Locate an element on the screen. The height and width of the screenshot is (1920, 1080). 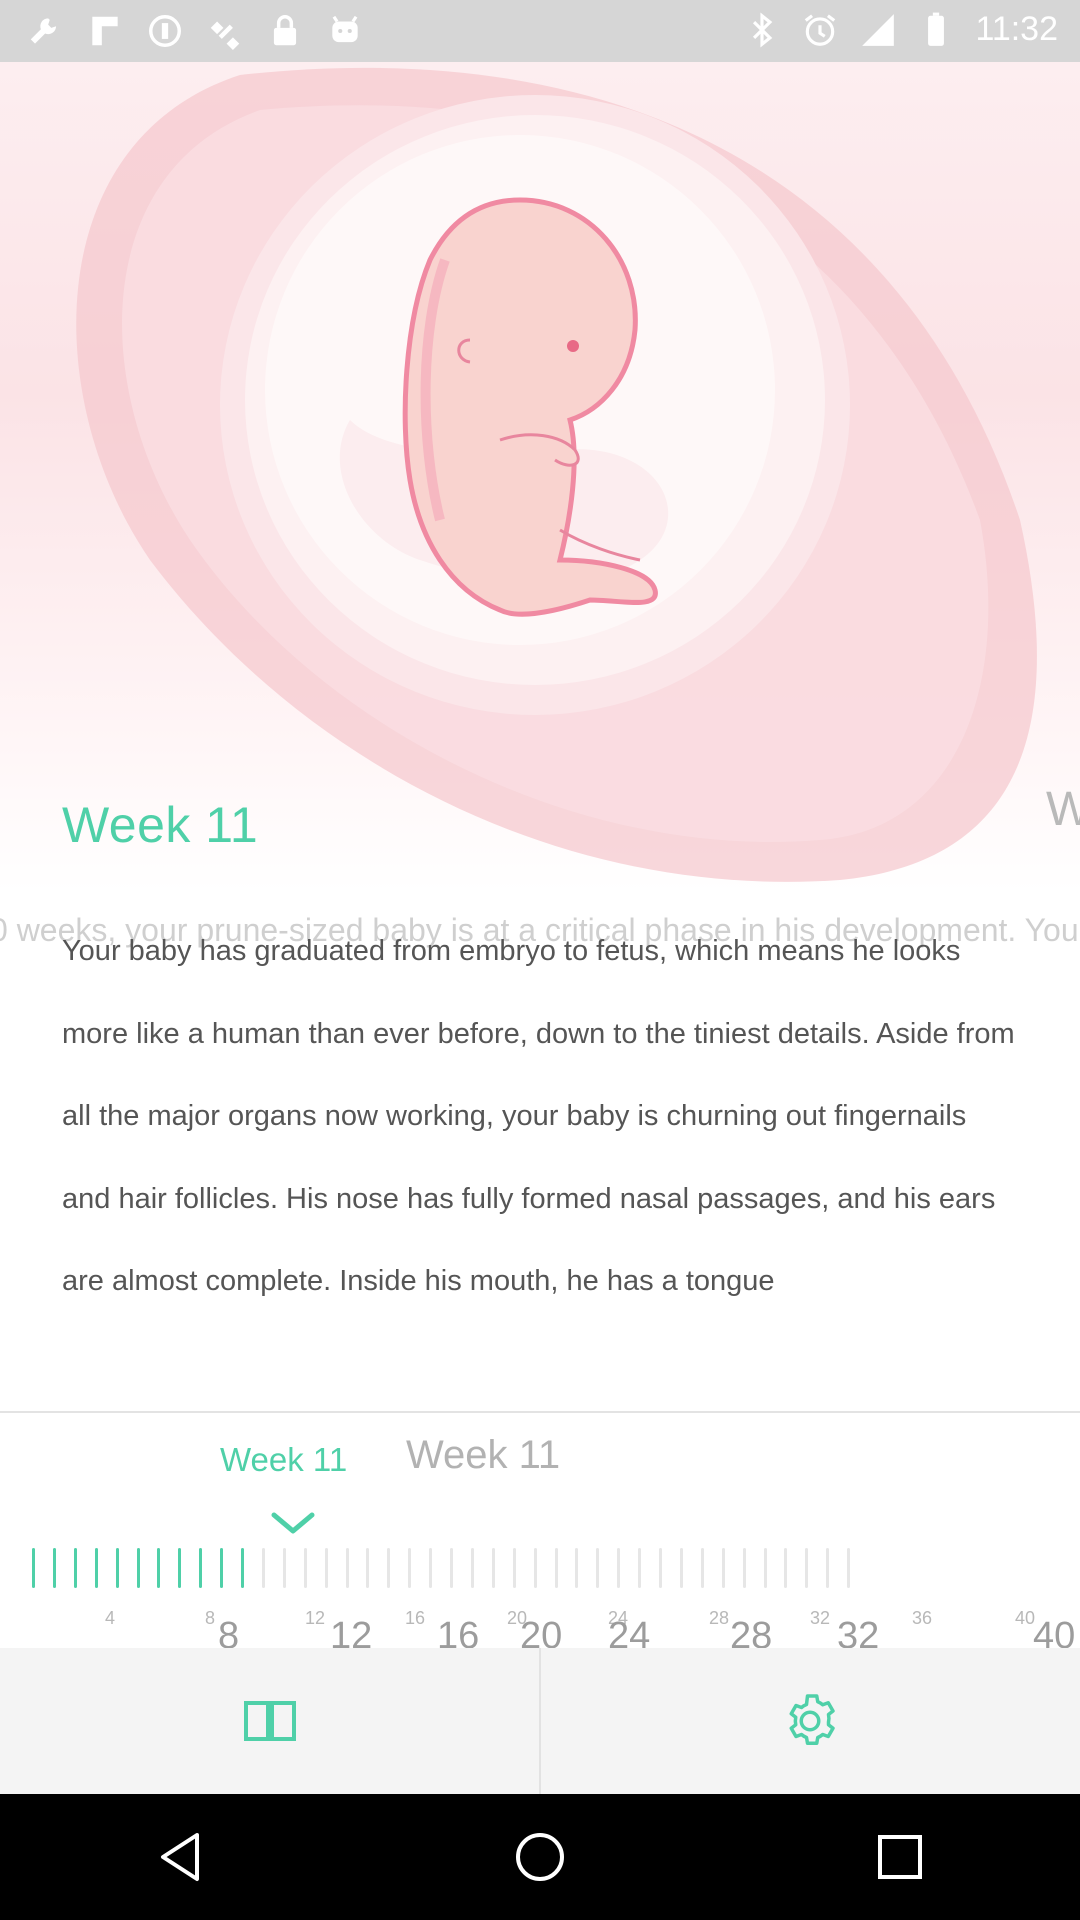
system-navigation-bar is located at coordinates (540, 1857).